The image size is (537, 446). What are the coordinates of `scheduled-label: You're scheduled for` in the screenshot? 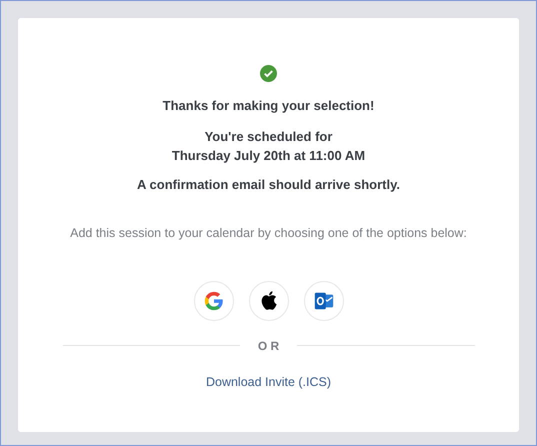 It's located at (268, 137).